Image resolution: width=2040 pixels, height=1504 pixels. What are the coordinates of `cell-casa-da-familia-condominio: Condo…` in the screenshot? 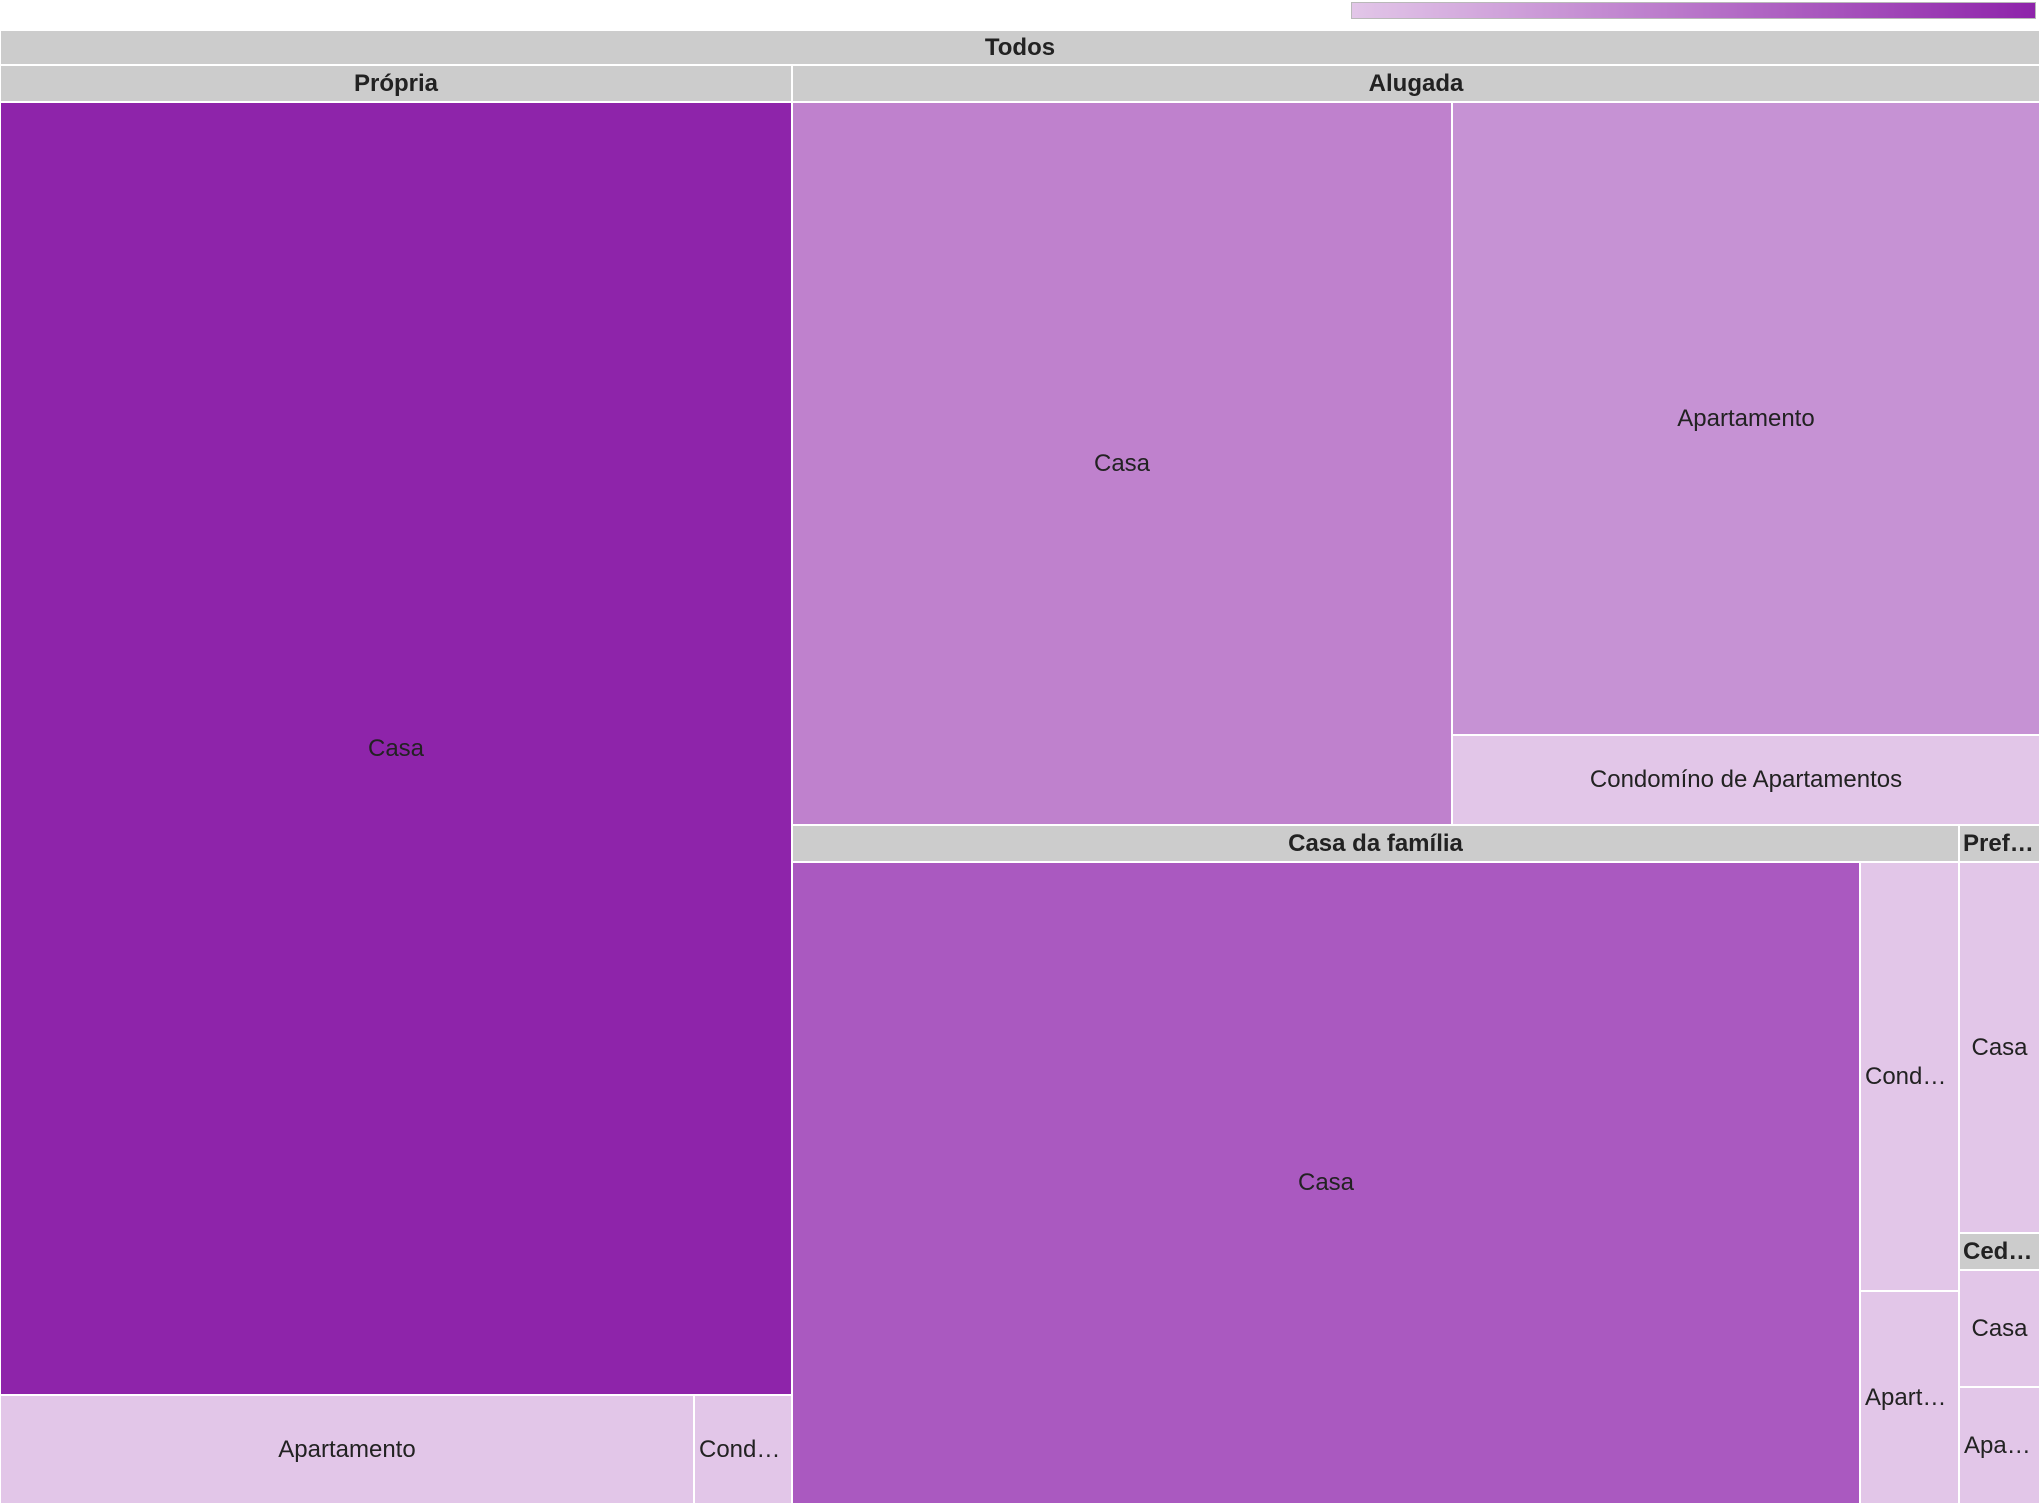 It's located at (1909, 1076).